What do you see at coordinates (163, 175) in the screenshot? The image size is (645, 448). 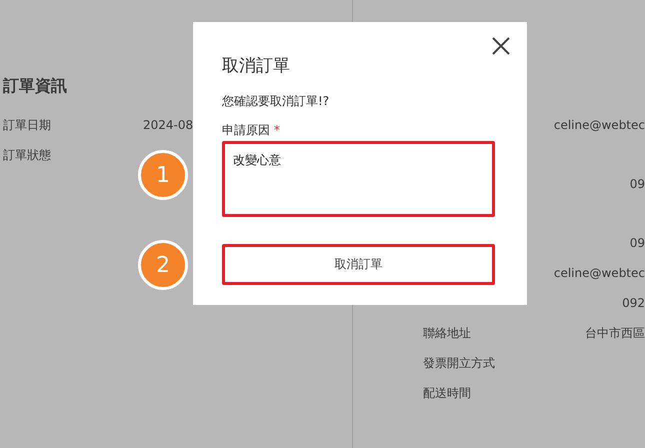 I see `step-marker: 1` at bounding box center [163, 175].